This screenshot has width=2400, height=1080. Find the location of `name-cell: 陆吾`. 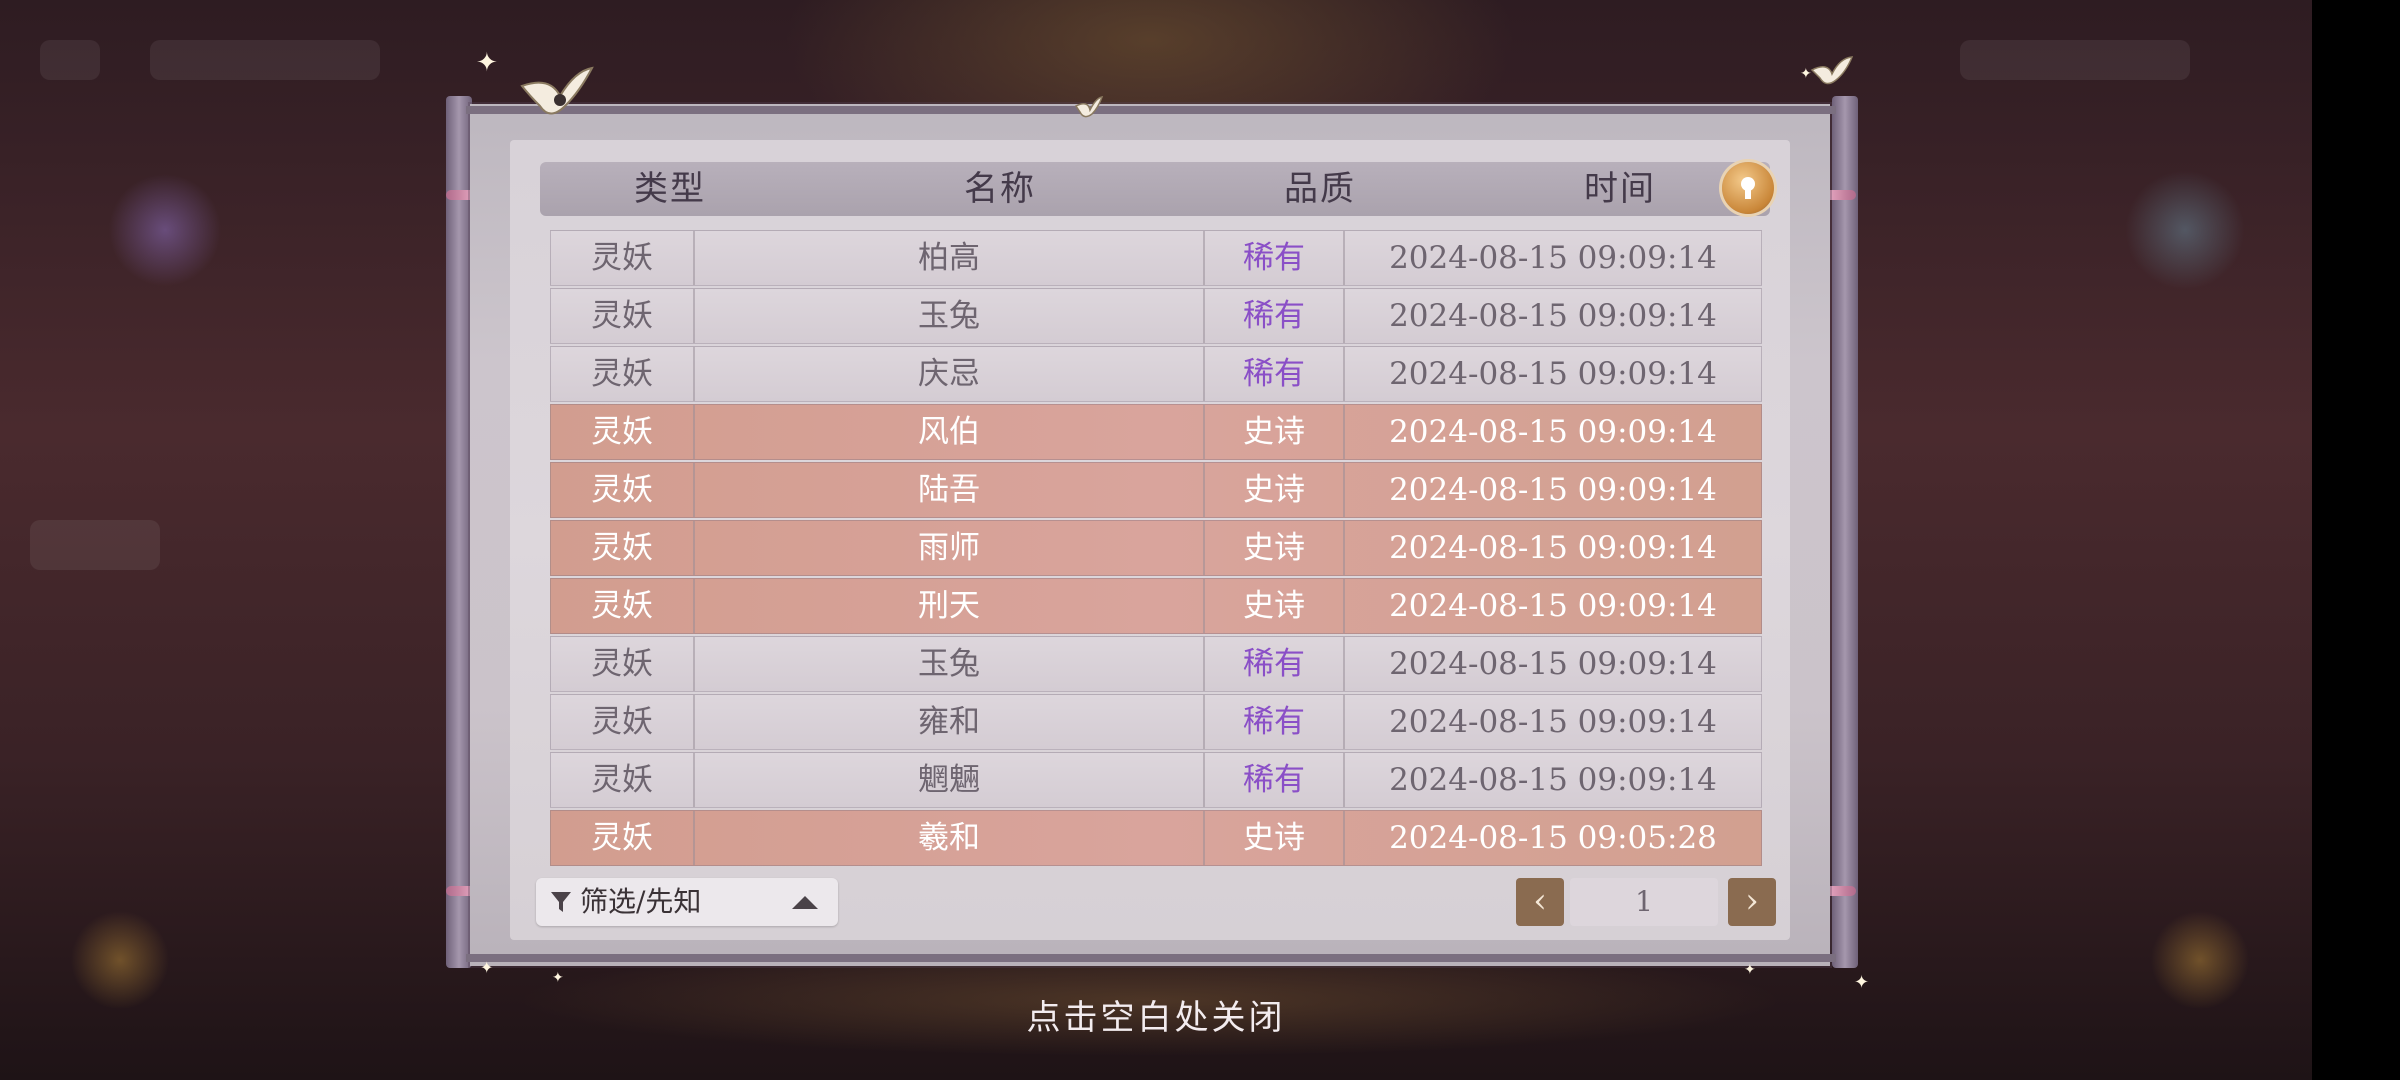

name-cell: 陆吾 is located at coordinates (950, 490).